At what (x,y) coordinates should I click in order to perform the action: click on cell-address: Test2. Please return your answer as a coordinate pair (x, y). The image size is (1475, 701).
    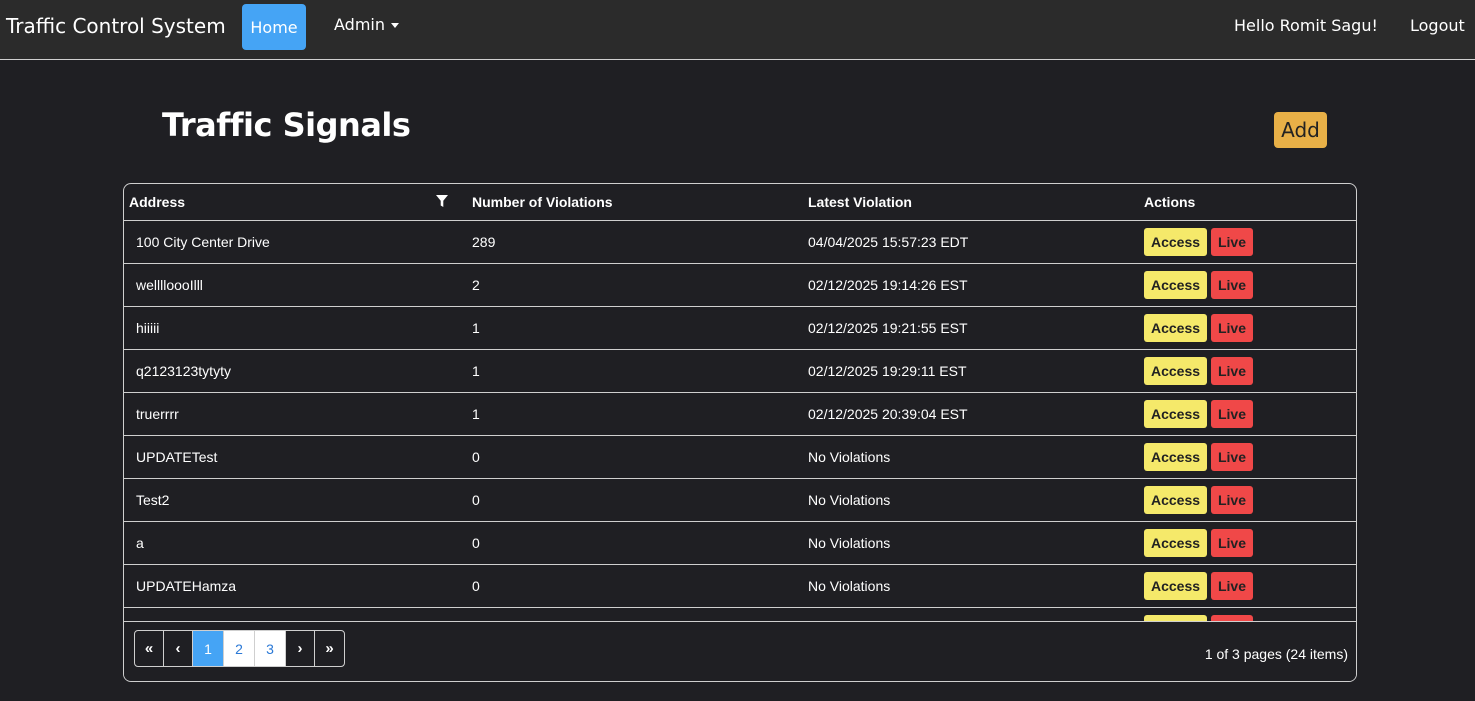
    Looking at the image, I should click on (153, 500).